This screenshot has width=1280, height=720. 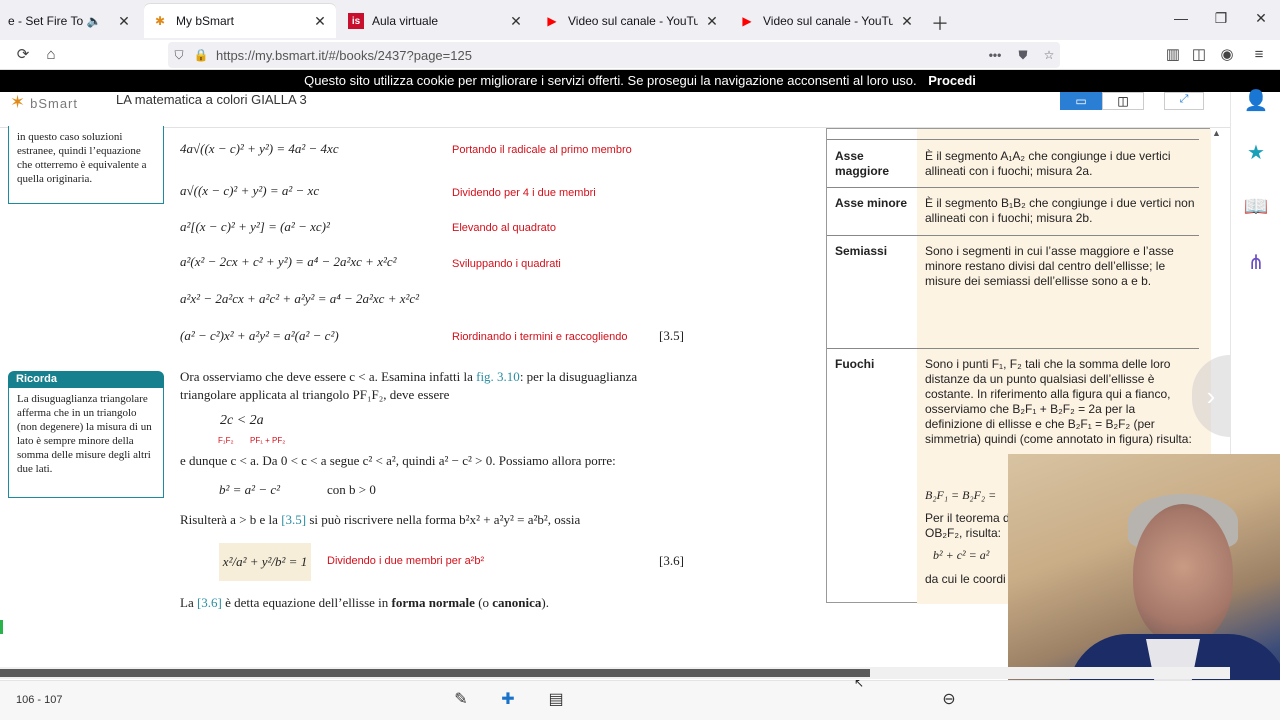 I want to click on user-icon: 👤, so click(x=1256, y=101).